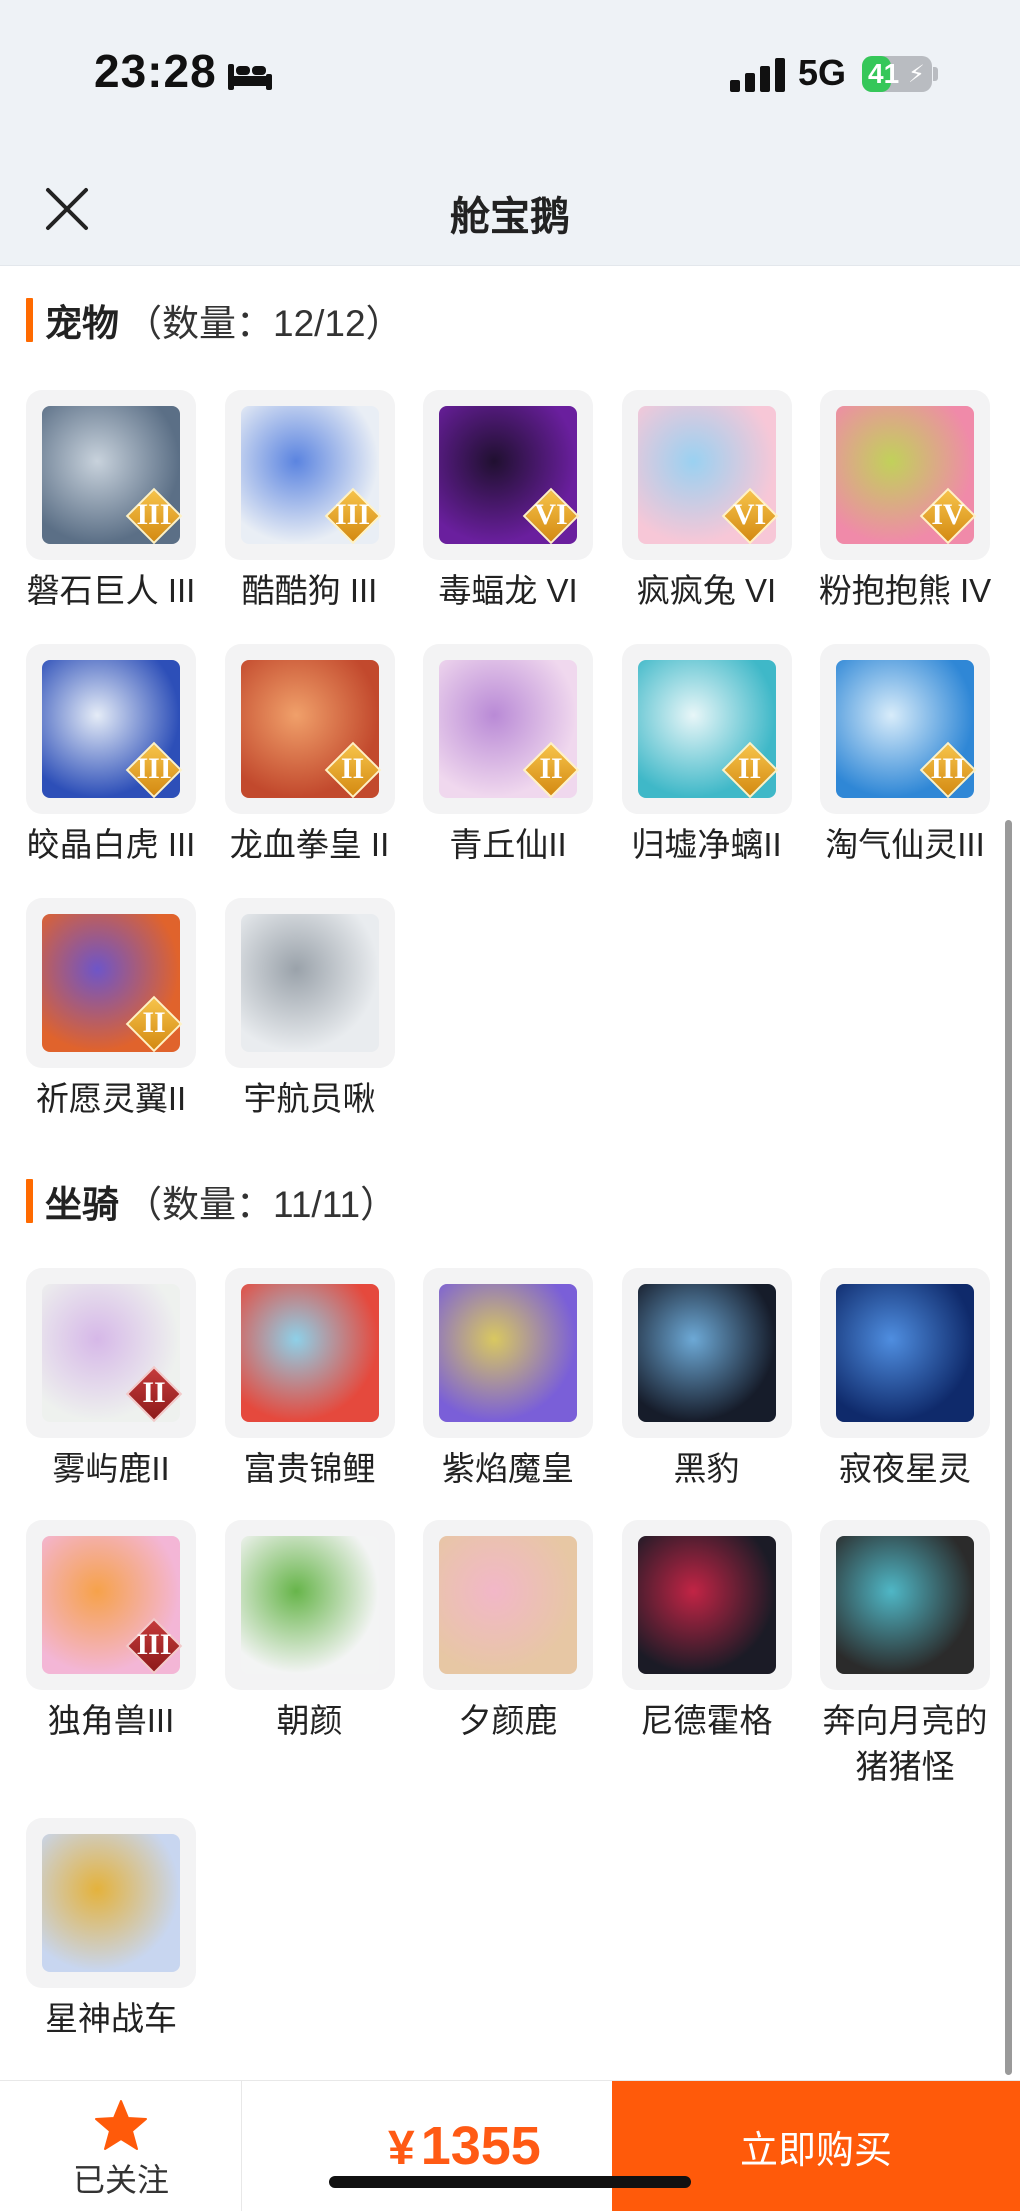  I want to click on item-card: III 磐石巨人 III, so click(111, 502).